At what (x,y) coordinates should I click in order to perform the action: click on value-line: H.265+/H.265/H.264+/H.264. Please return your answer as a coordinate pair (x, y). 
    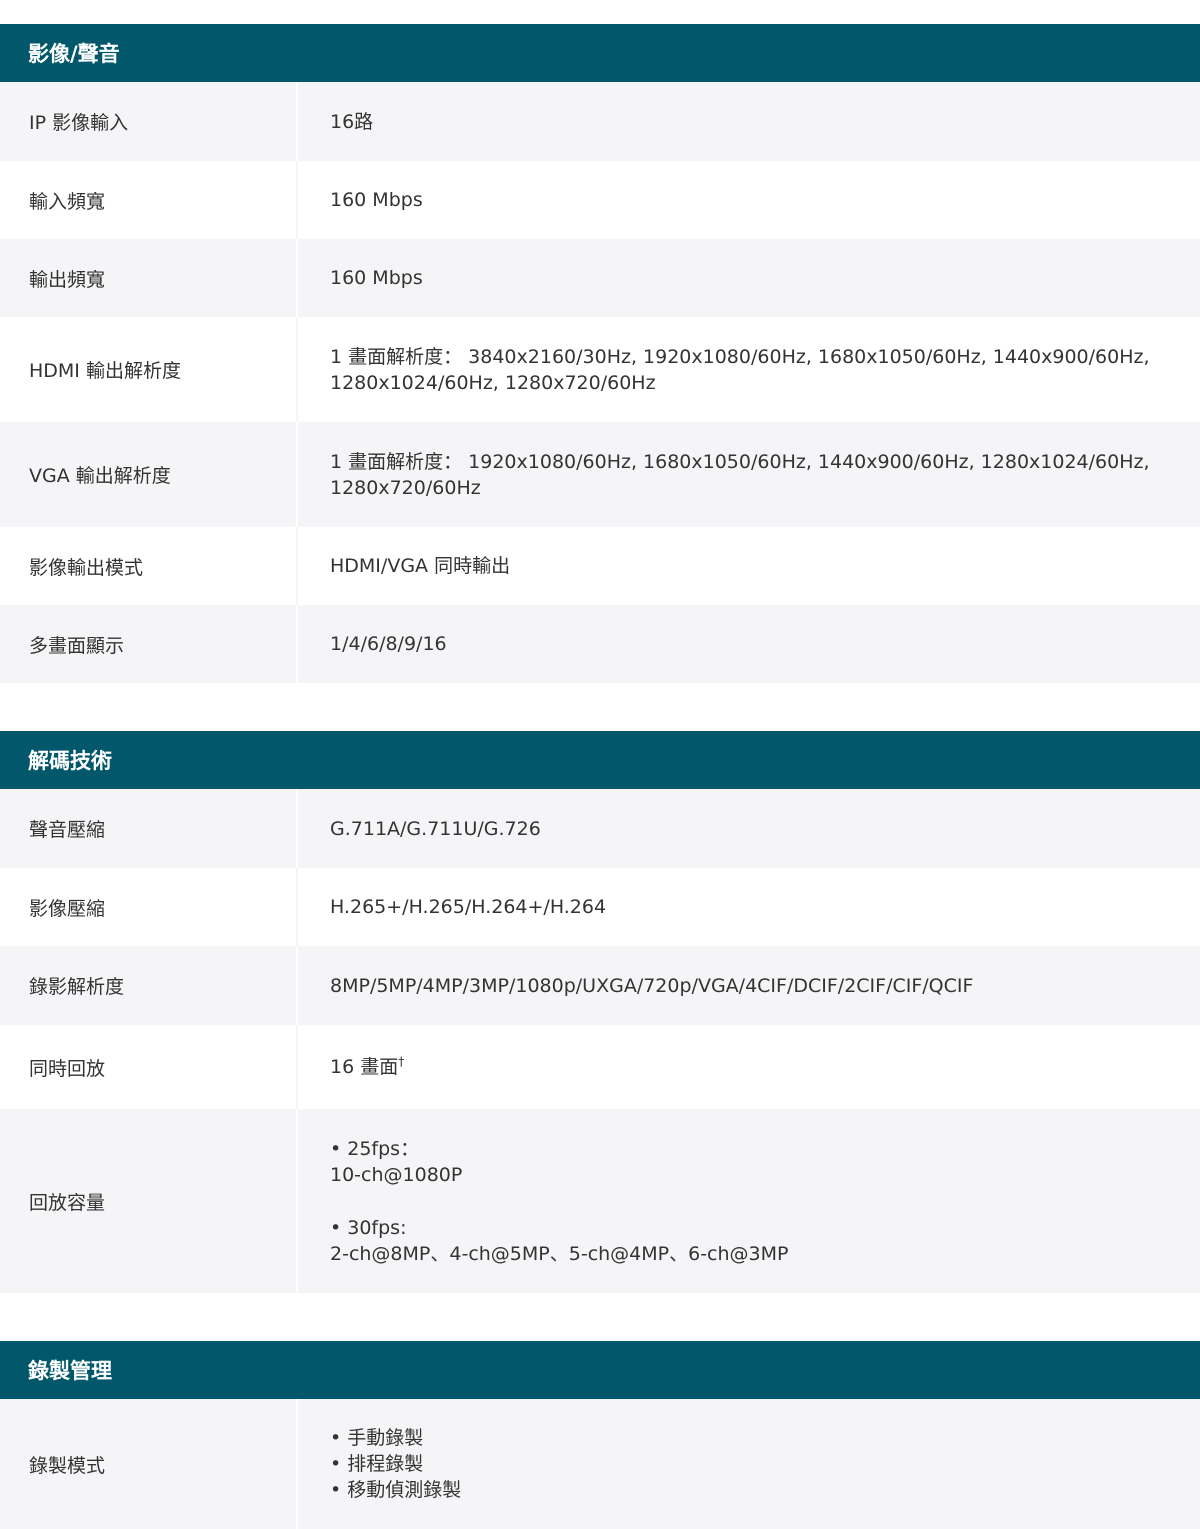
    Looking at the image, I should click on (468, 907).